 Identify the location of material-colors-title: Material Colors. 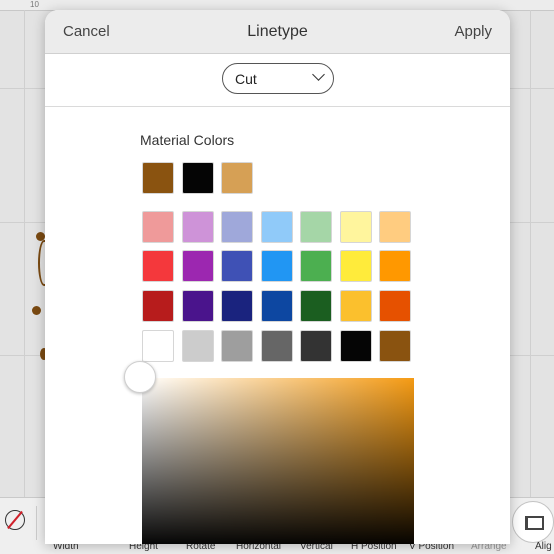
(187, 140).